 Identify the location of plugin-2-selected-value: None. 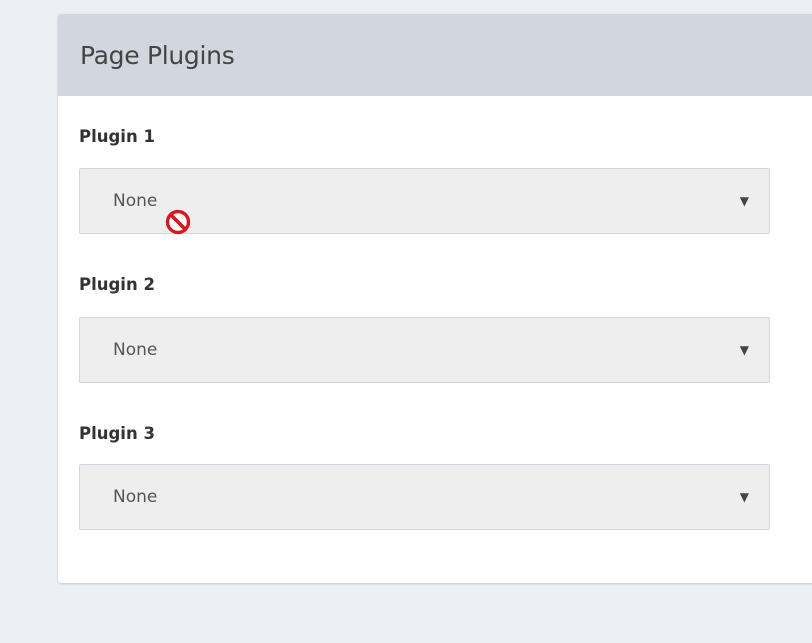
(135, 350).